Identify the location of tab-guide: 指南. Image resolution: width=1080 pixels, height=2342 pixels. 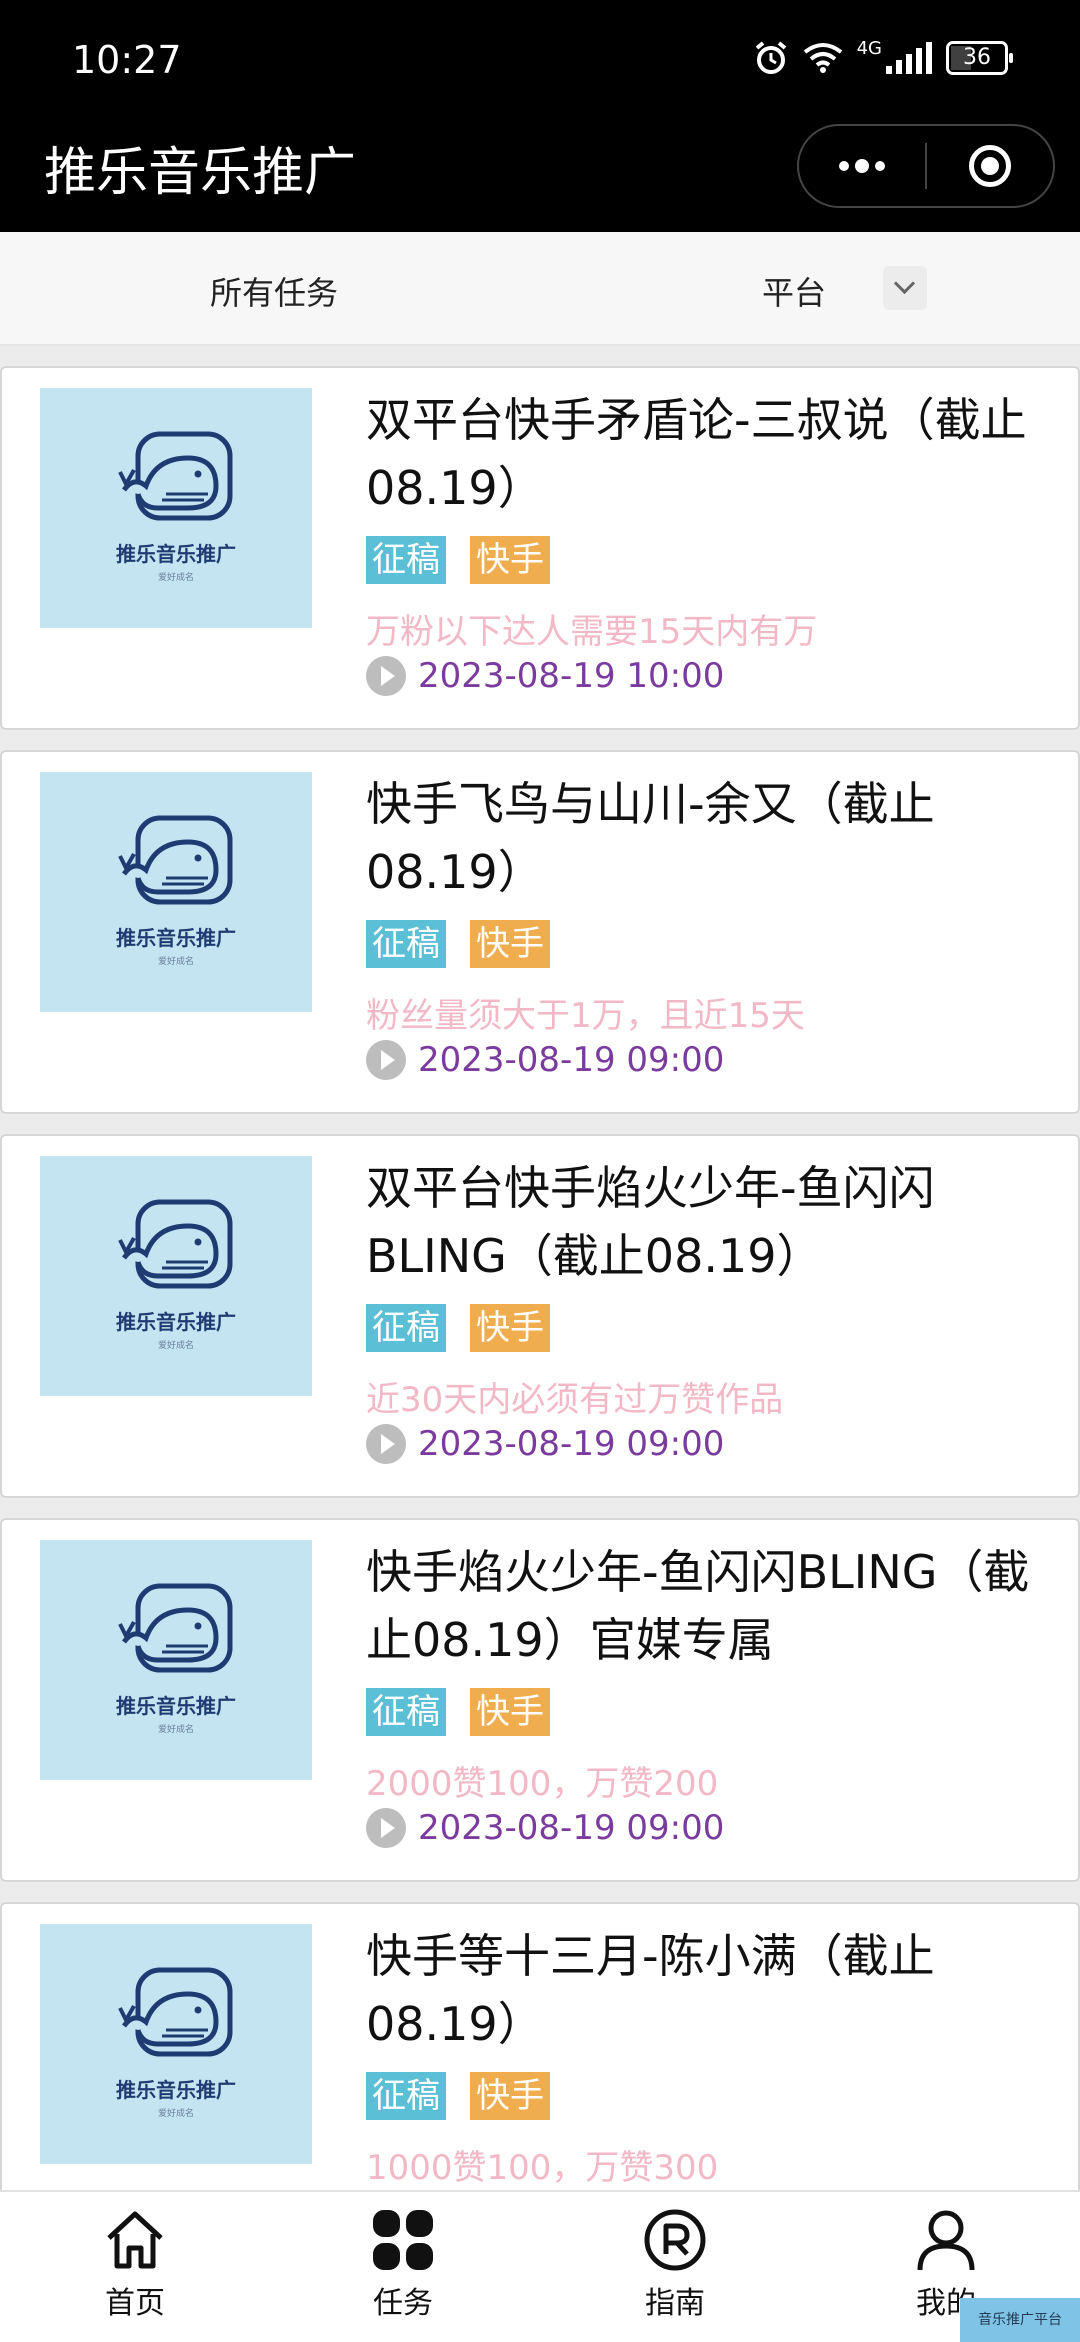
(675, 2265).